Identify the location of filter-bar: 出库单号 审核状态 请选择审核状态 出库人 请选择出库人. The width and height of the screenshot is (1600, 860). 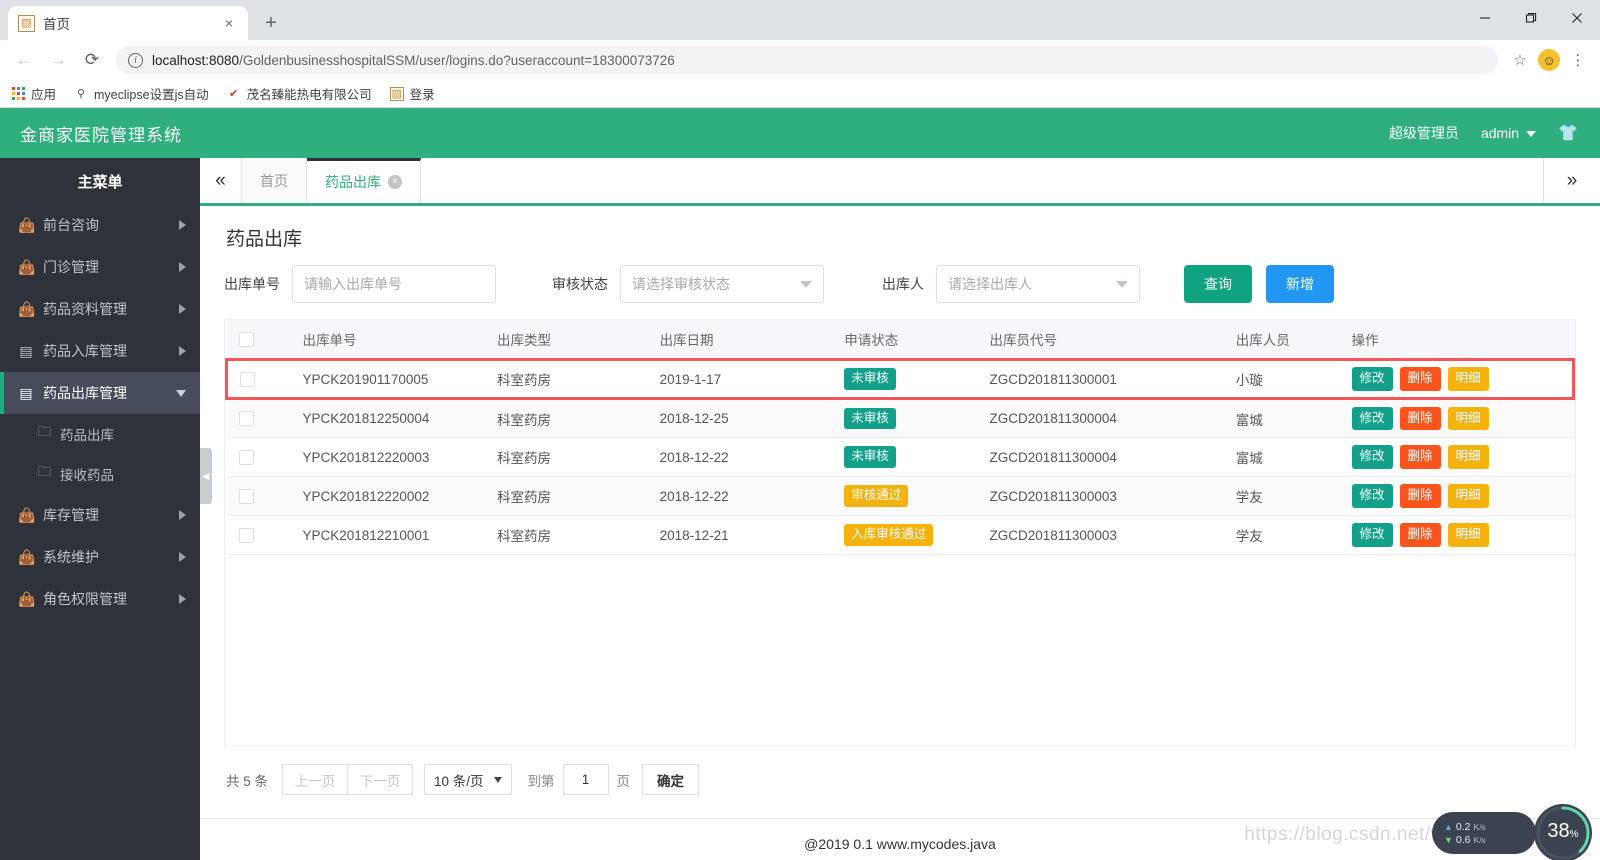
(900, 284).